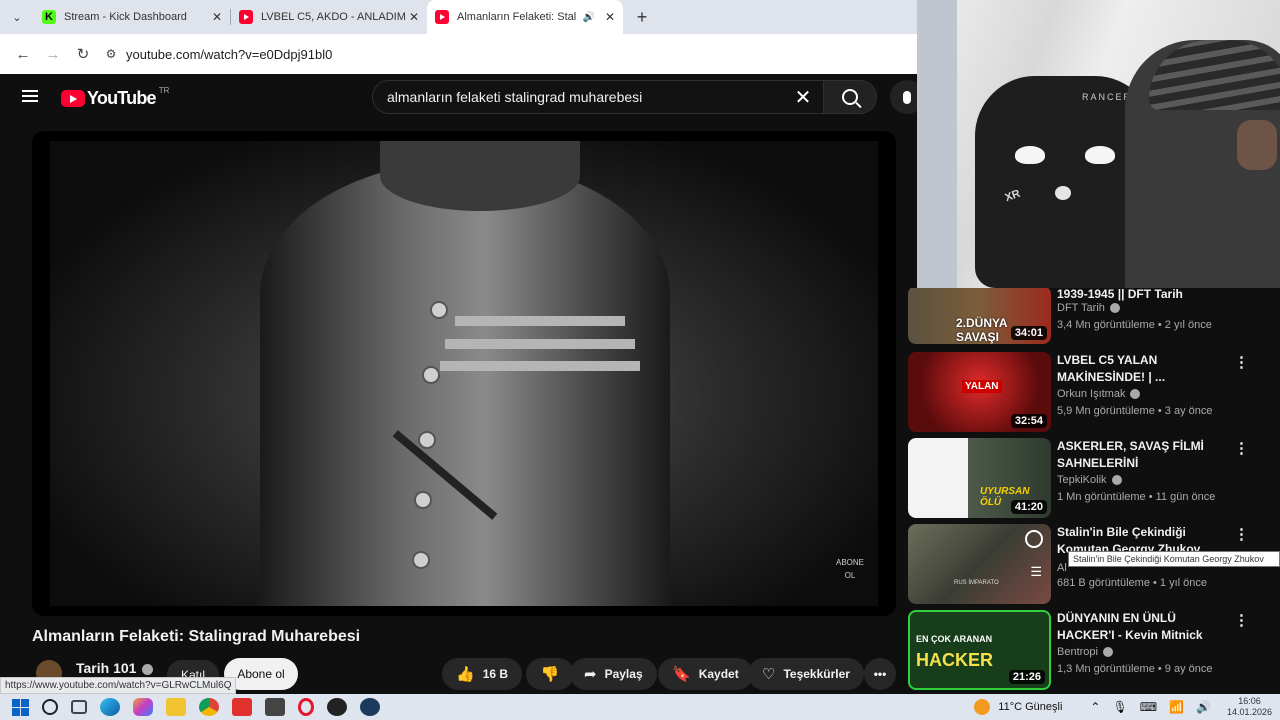  What do you see at coordinates (115, 668) in the screenshot?
I see `channel-name: Tarih 101` at bounding box center [115, 668].